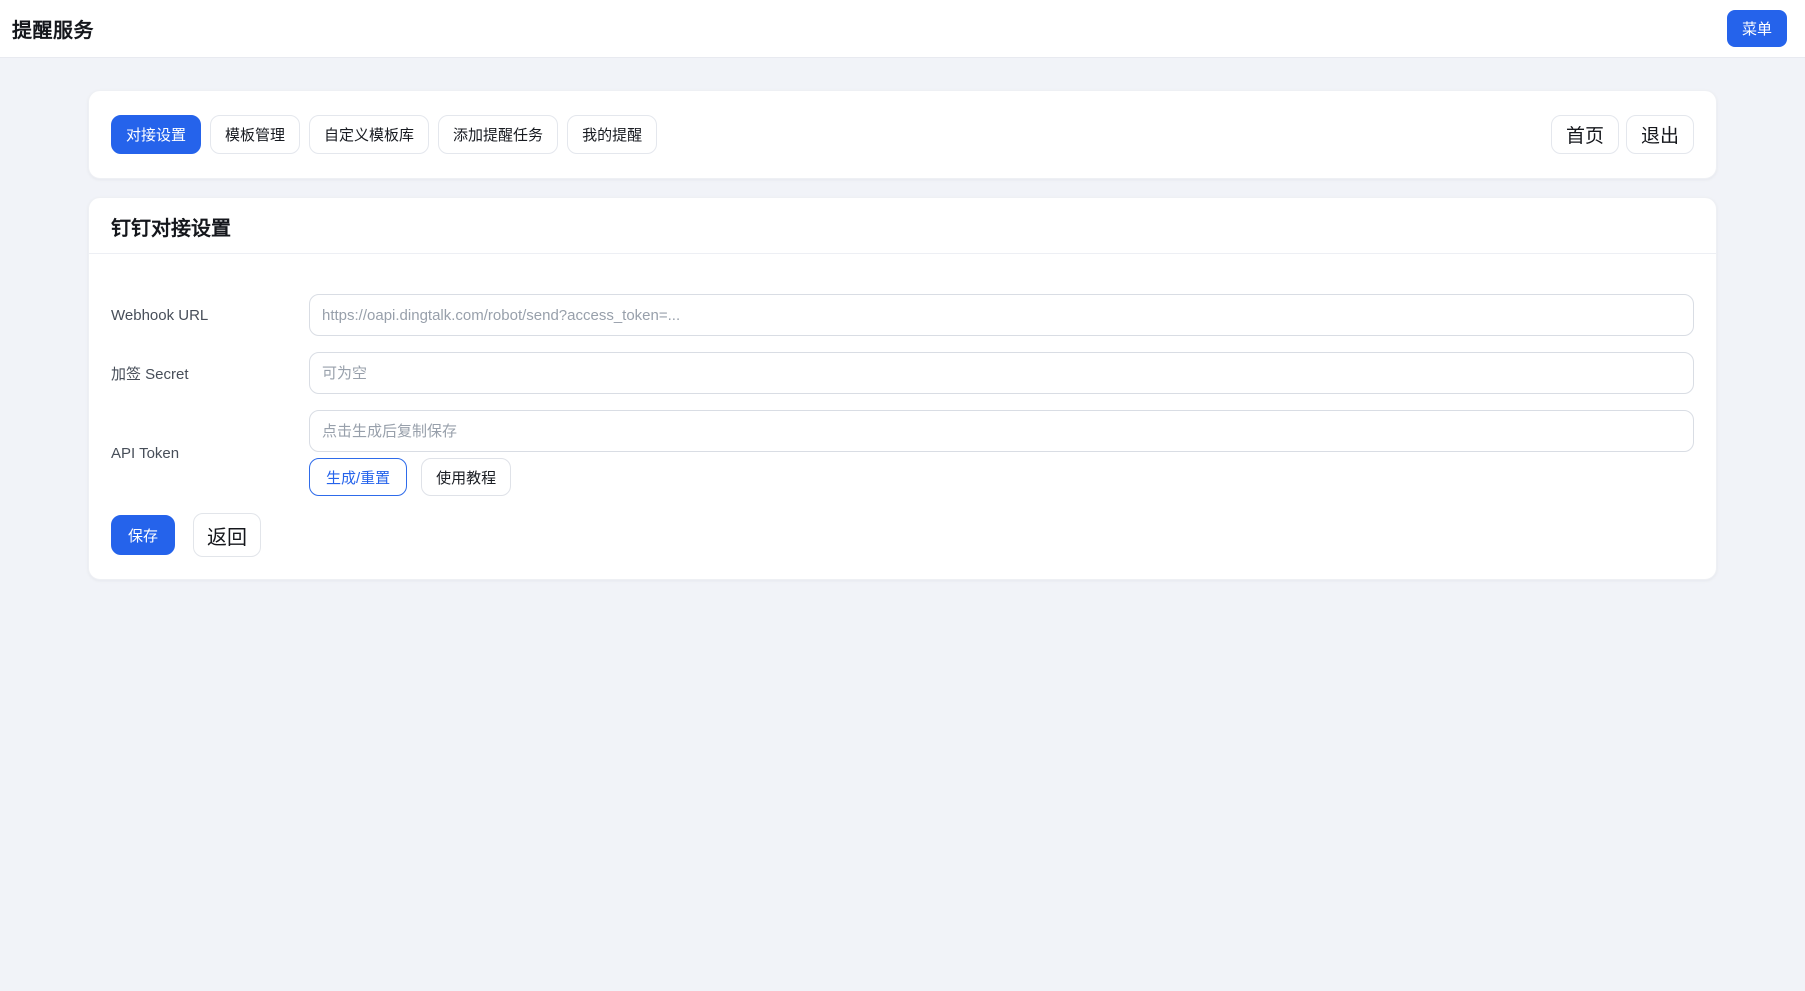 This screenshot has width=1805, height=991. Describe the element at coordinates (1584, 134) in the screenshot. I see `home-button: 首页` at that location.